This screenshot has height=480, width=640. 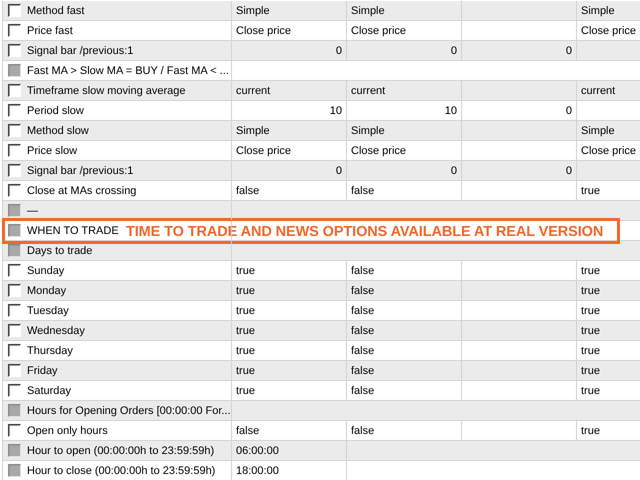 I want to click on parameter-name: Days to trade, so click(x=59, y=250).